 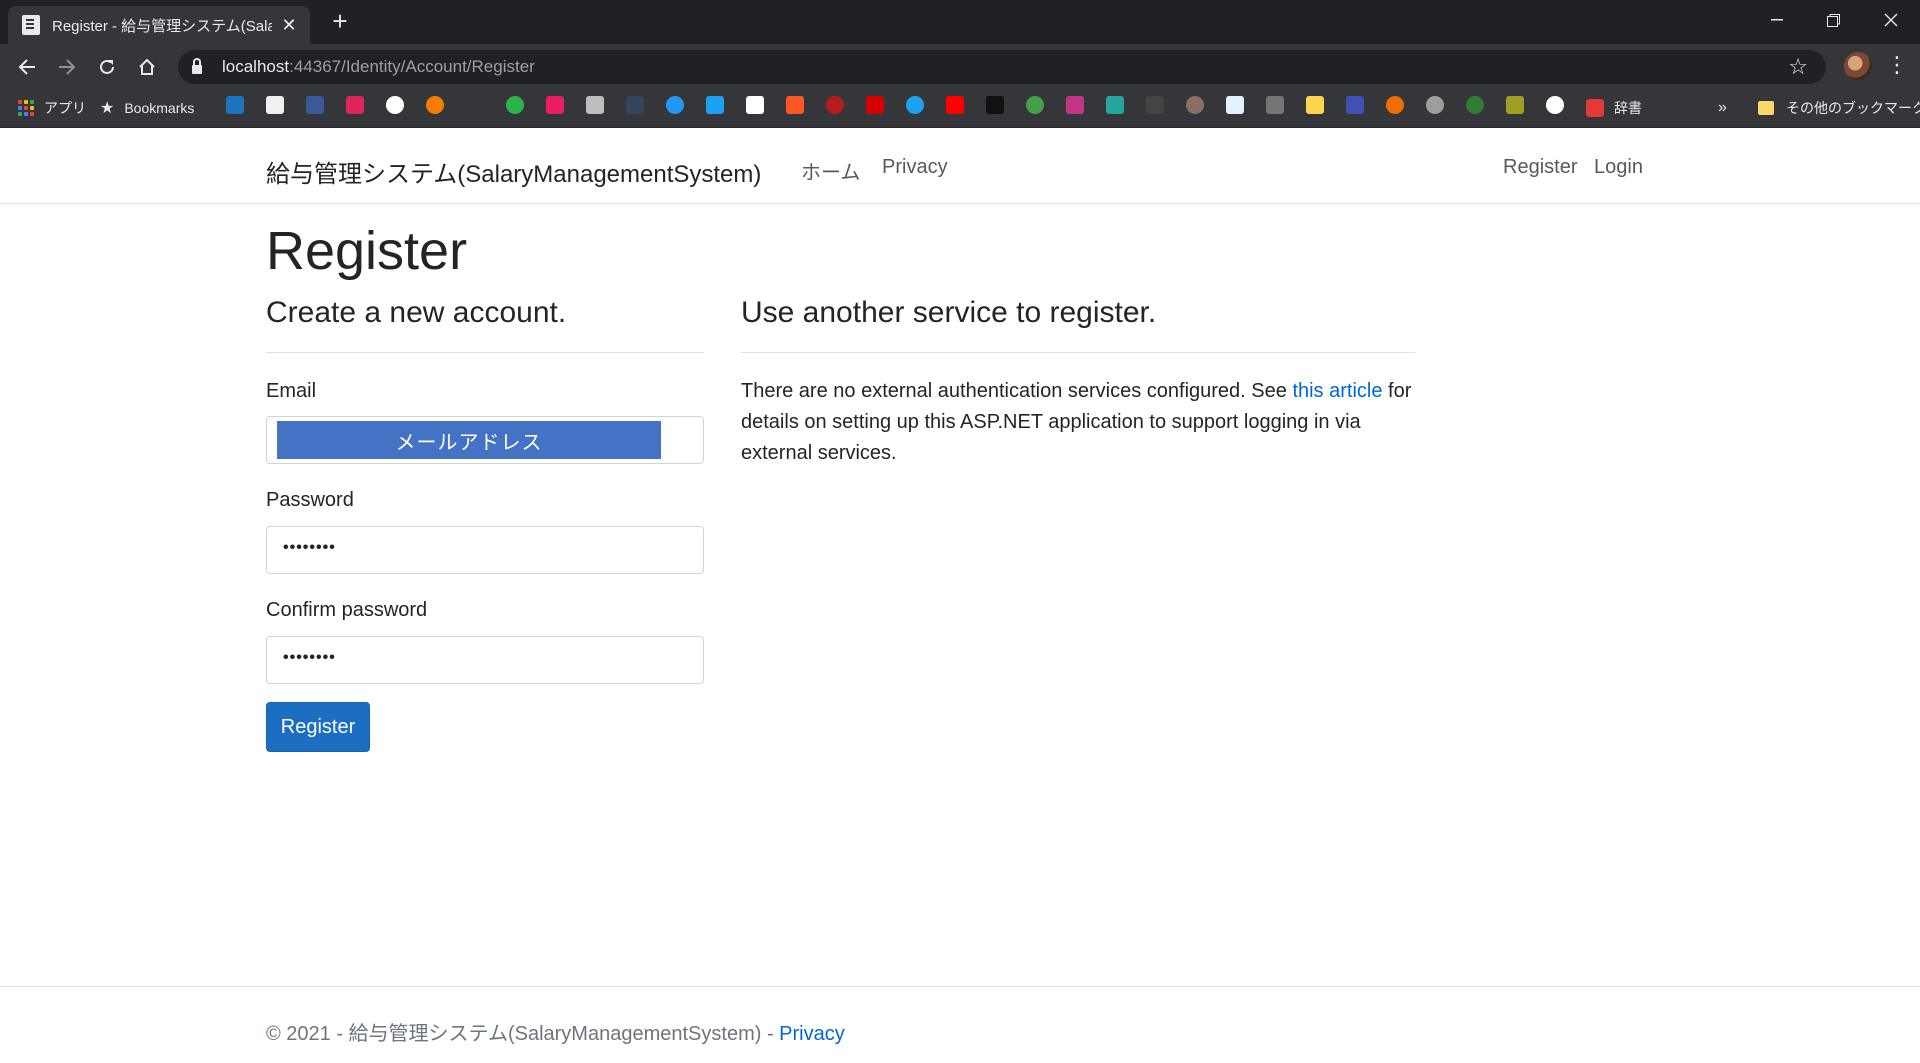 What do you see at coordinates (1515, 105) in the screenshot?
I see `bookmark-grid-icon` at bounding box center [1515, 105].